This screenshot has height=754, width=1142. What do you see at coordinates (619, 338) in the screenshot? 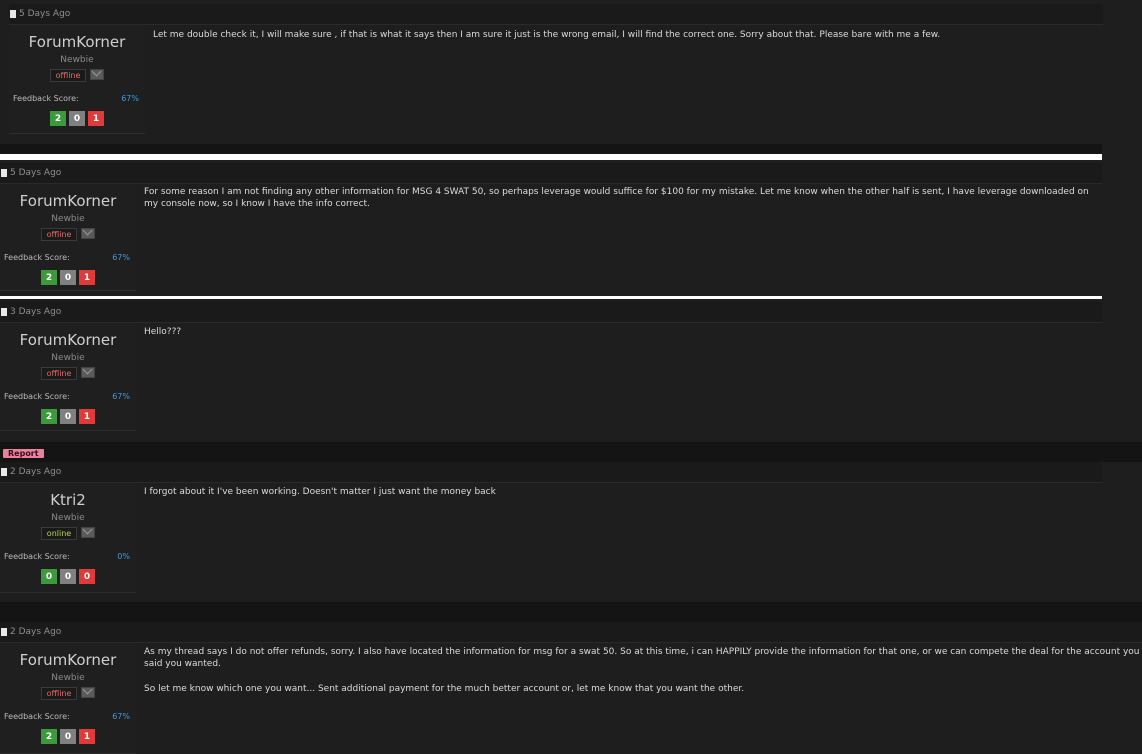
I see `post-message: Hello???` at bounding box center [619, 338].